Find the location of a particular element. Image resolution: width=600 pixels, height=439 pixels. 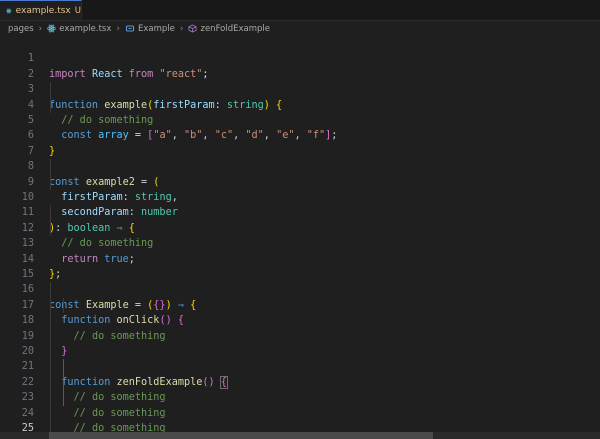

code-line: 20 is located at coordinates (300, 343).